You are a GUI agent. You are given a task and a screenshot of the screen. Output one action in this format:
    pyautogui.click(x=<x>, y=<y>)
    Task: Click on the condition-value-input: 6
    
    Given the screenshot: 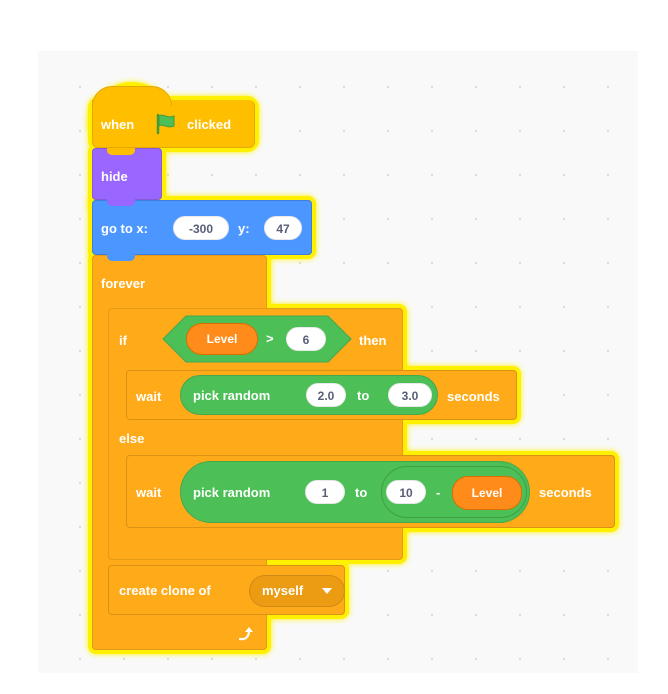 What is the action you would take?
    pyautogui.click(x=306, y=339)
    